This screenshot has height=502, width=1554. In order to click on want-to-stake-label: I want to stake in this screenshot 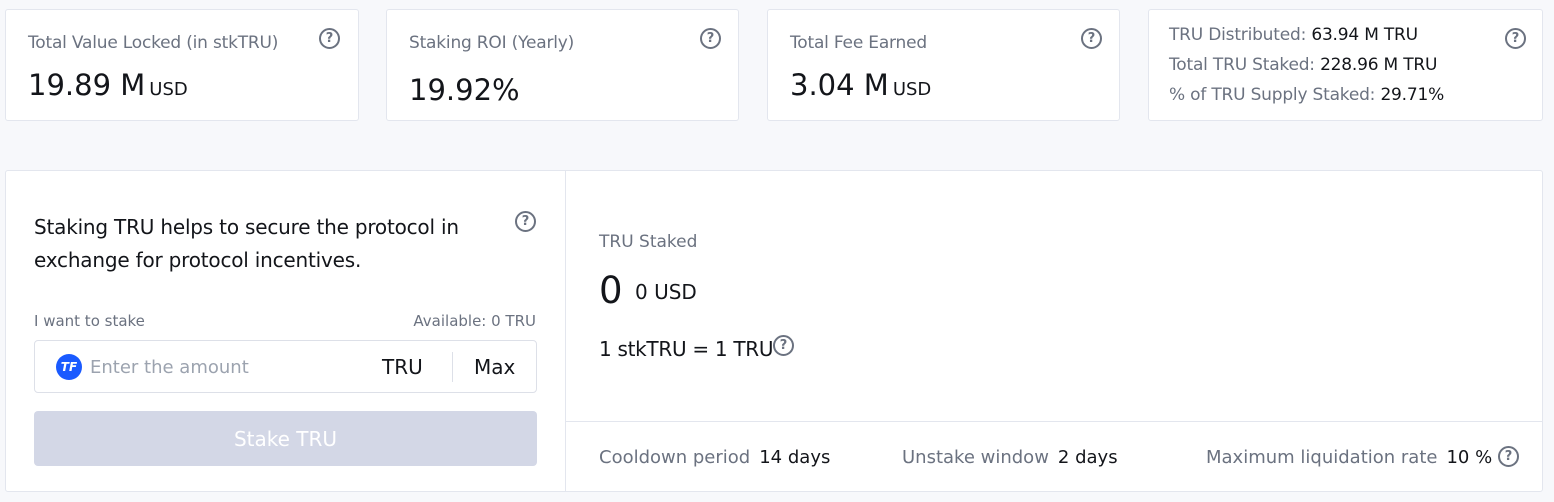, I will do `click(89, 321)`.